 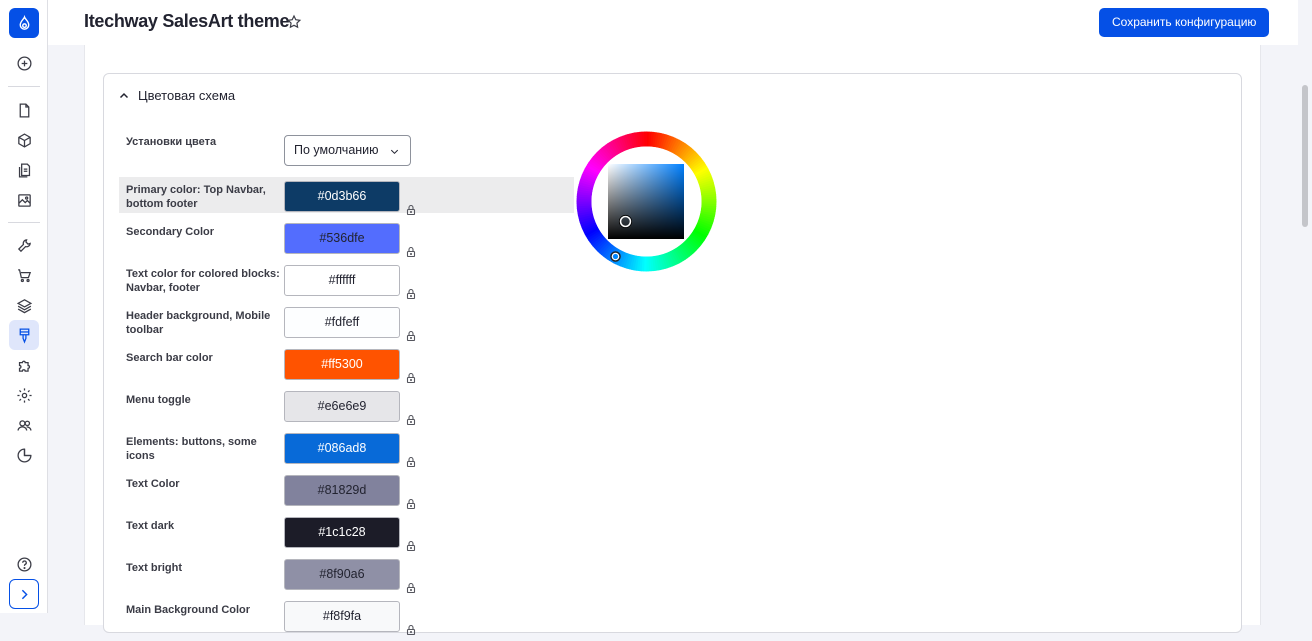 I want to click on admin-sidebar, so click(x=24, y=306).